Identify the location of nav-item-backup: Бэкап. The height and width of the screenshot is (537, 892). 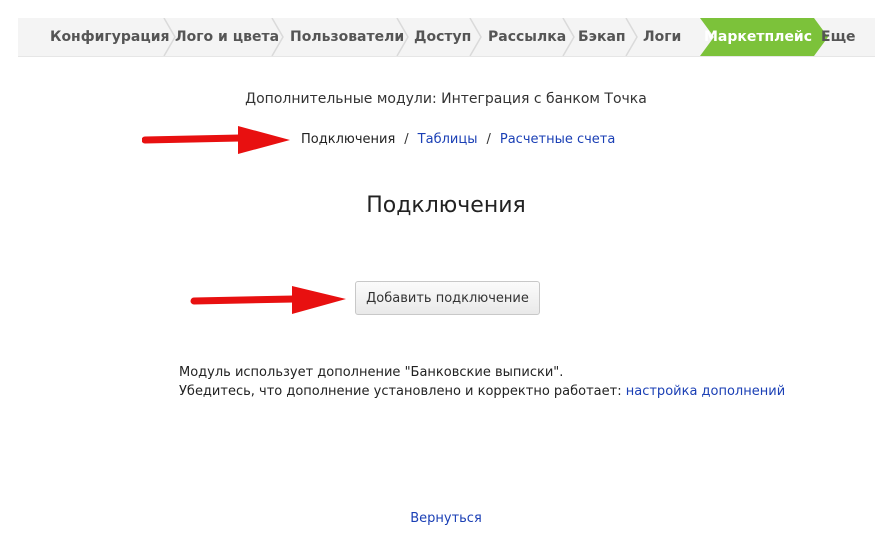
(602, 37).